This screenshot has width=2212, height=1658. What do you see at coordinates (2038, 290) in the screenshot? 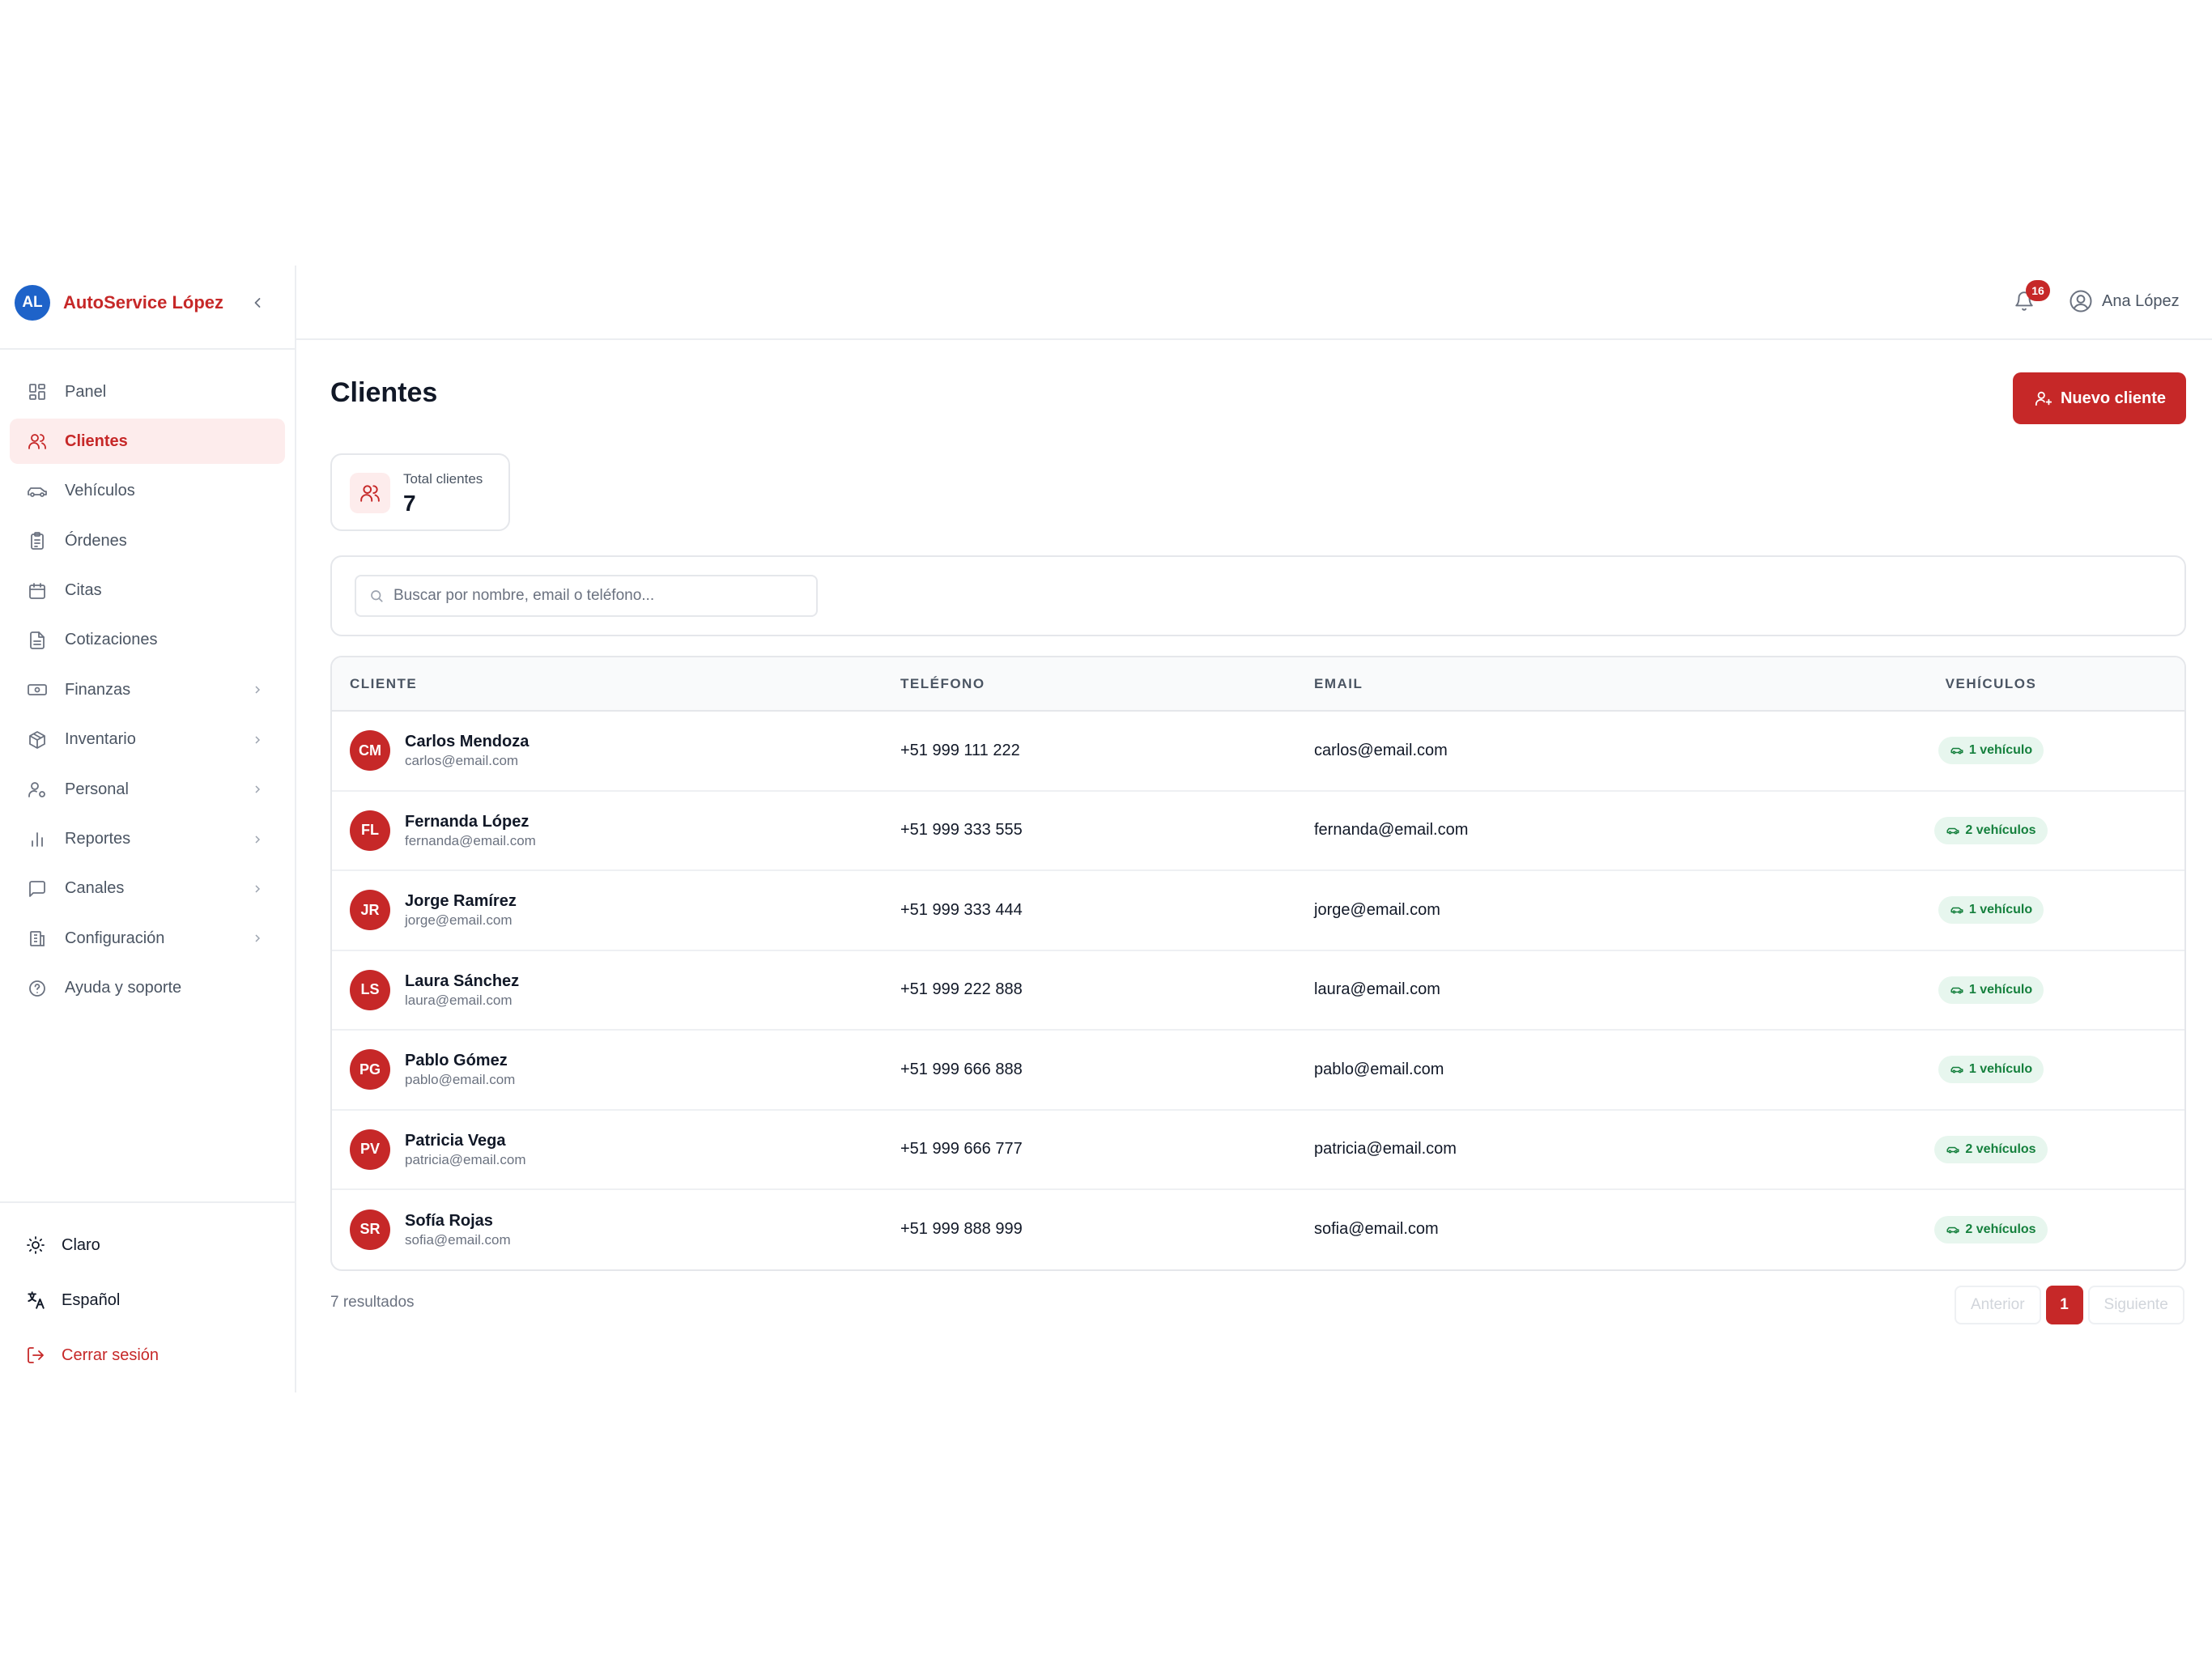
I see `notifications-badge: 16` at bounding box center [2038, 290].